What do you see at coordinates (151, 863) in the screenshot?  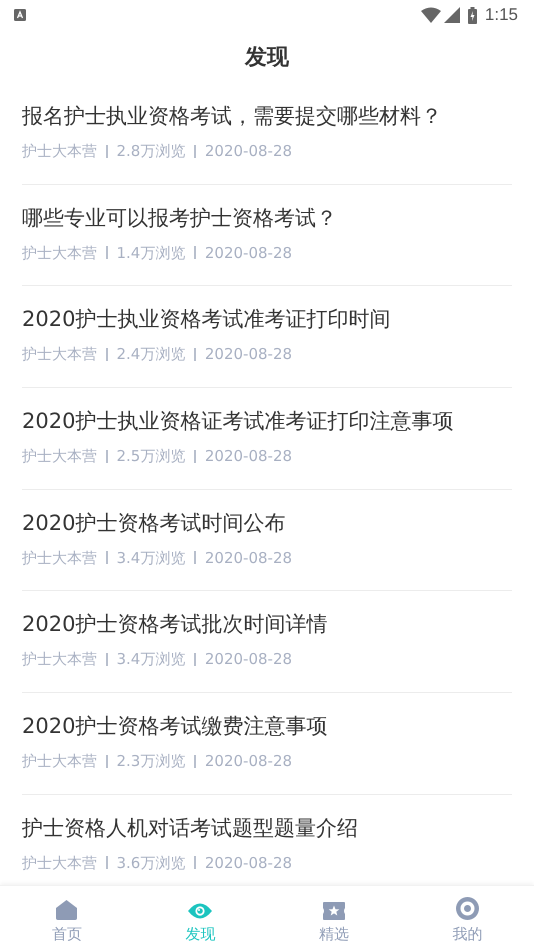 I see `view-count: 3.6万浏览` at bounding box center [151, 863].